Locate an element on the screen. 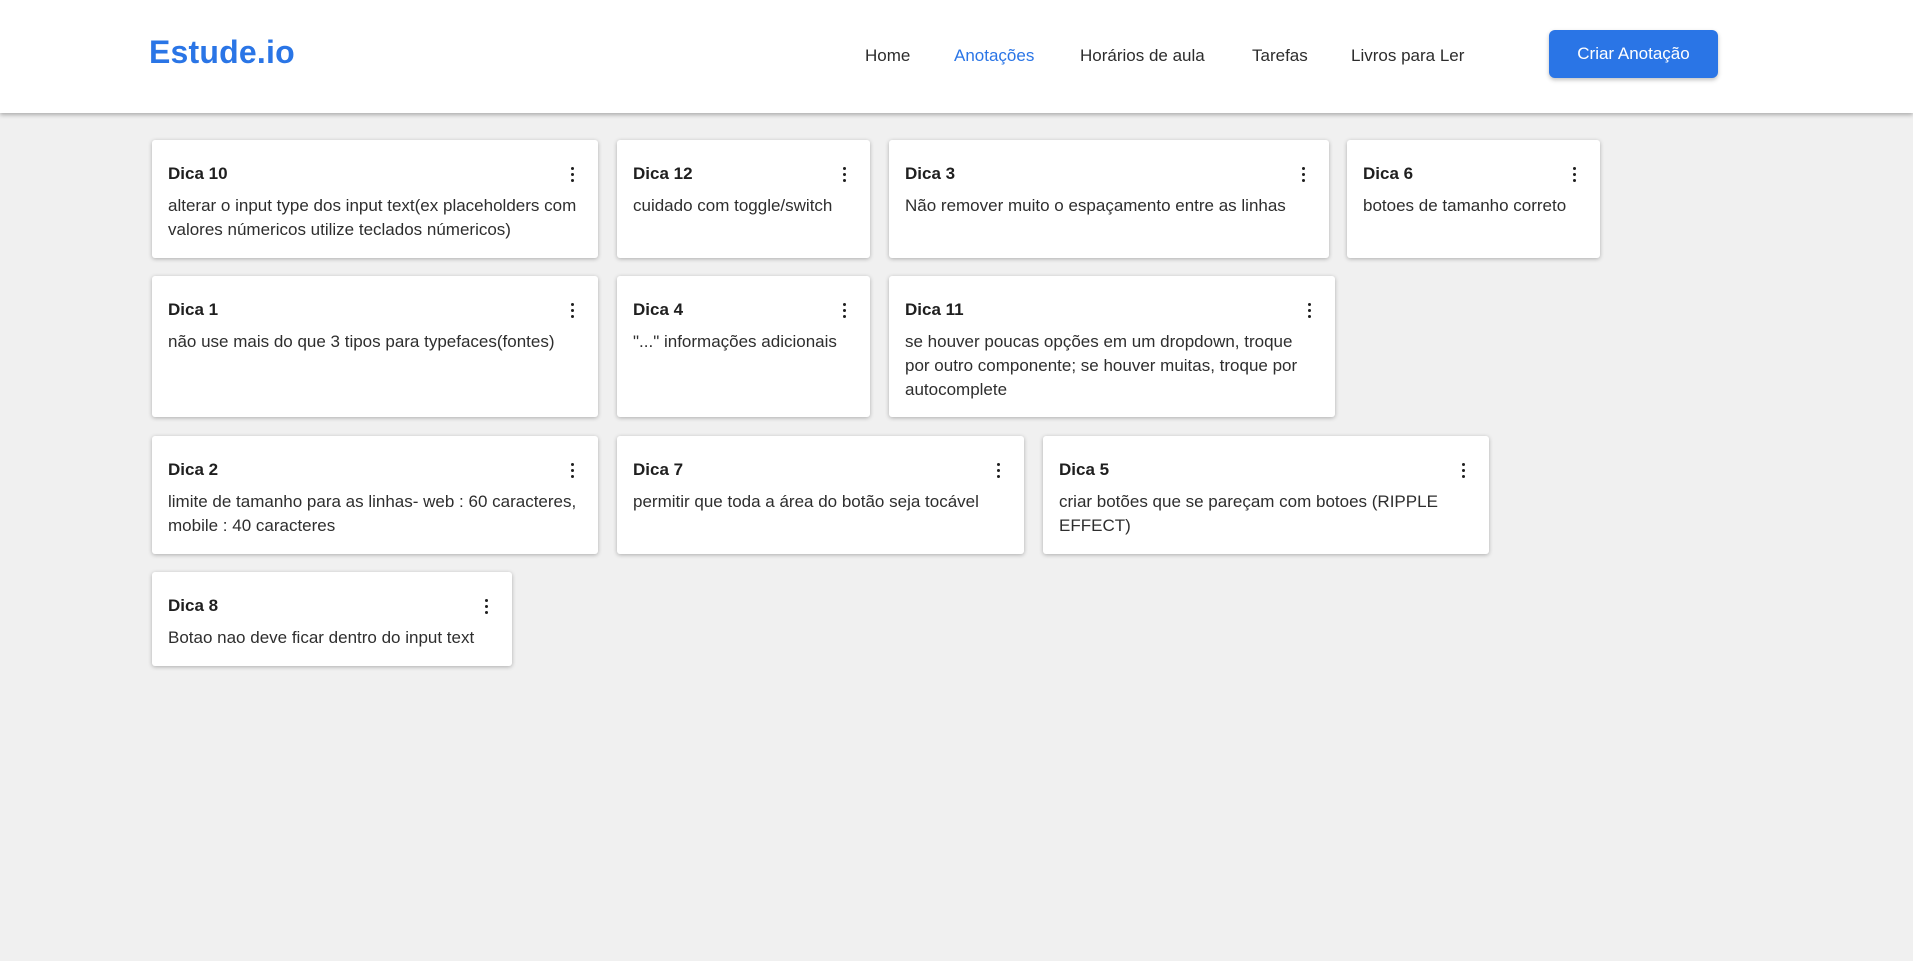 The width and height of the screenshot is (1913, 961). create-note-button: Criar Anotação is located at coordinates (1633, 54).